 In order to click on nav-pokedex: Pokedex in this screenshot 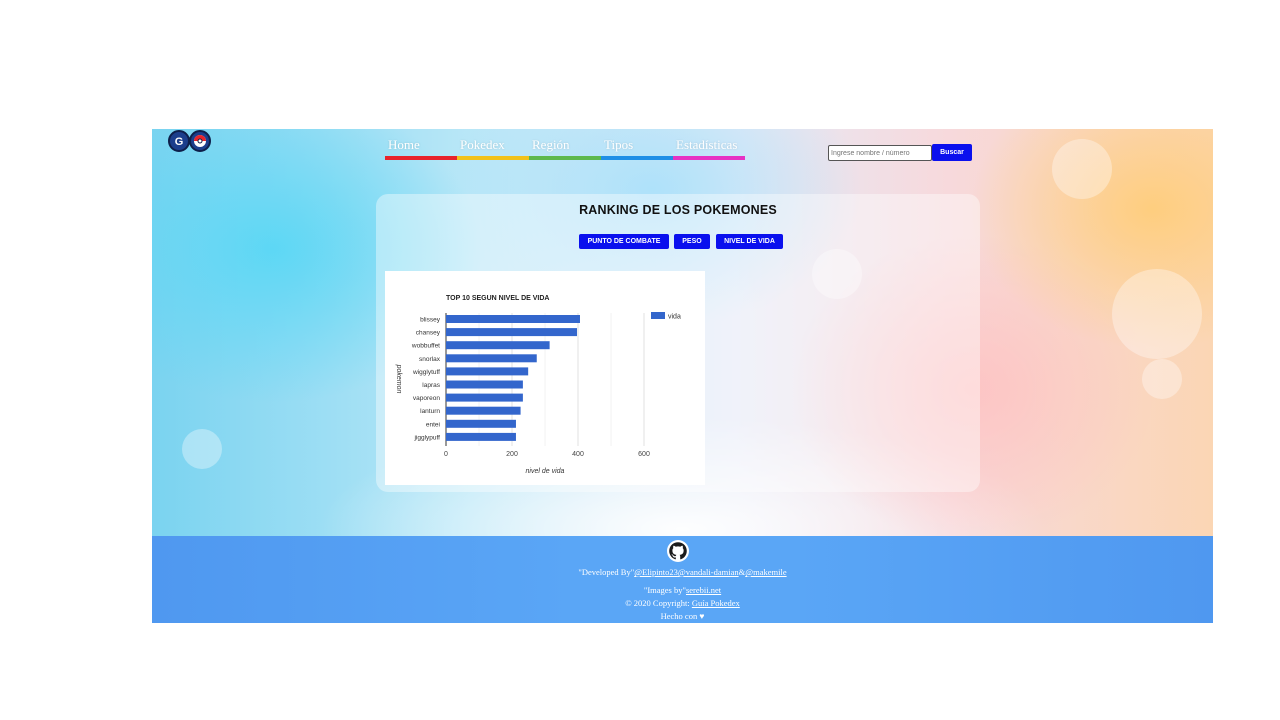, I will do `click(493, 148)`.